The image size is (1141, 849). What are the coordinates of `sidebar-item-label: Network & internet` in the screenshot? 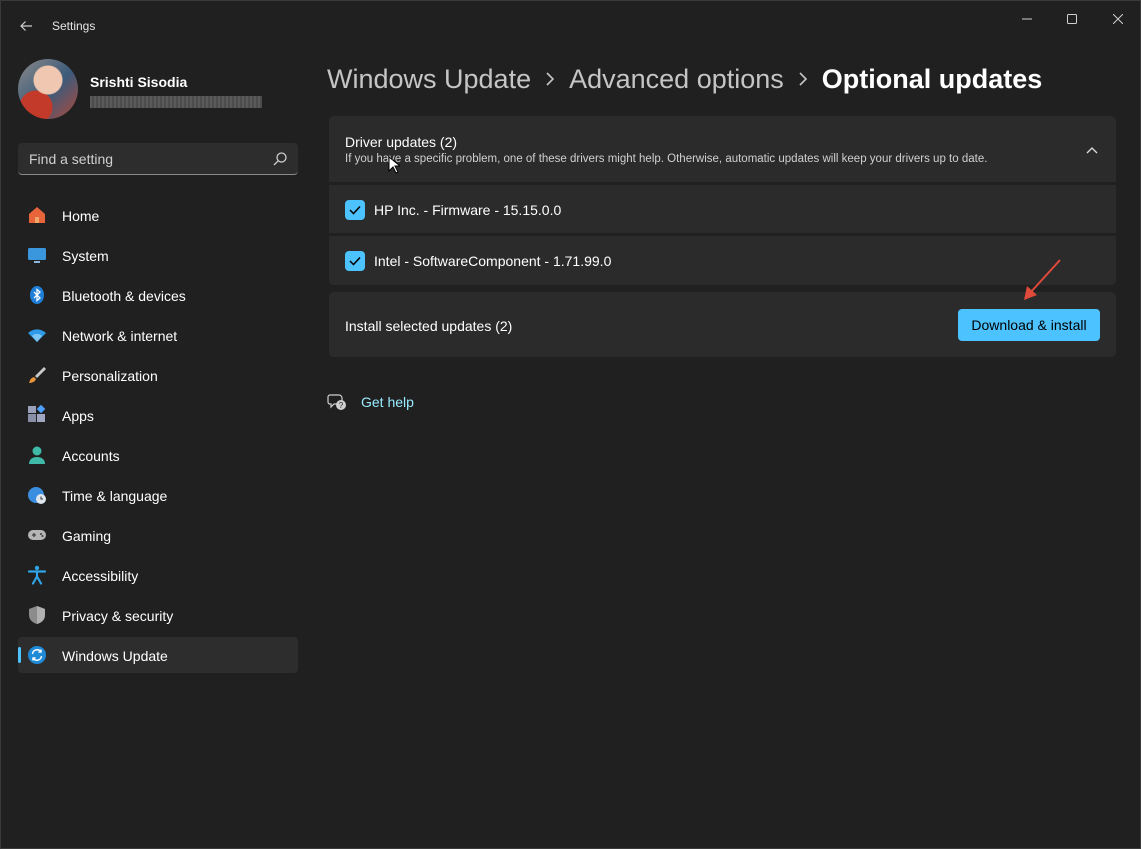 It's located at (120, 336).